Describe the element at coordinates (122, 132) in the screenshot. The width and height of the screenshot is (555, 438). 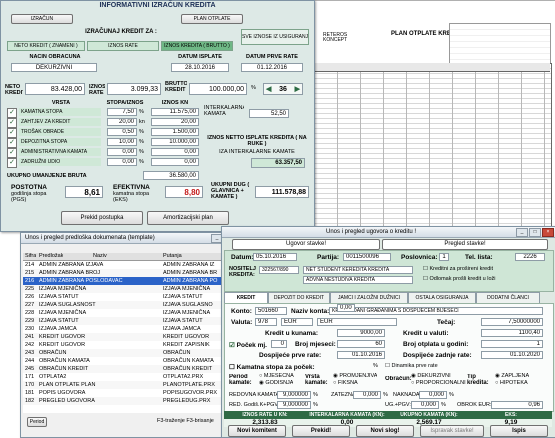
I see `fee-stopa: 0,50` at that location.